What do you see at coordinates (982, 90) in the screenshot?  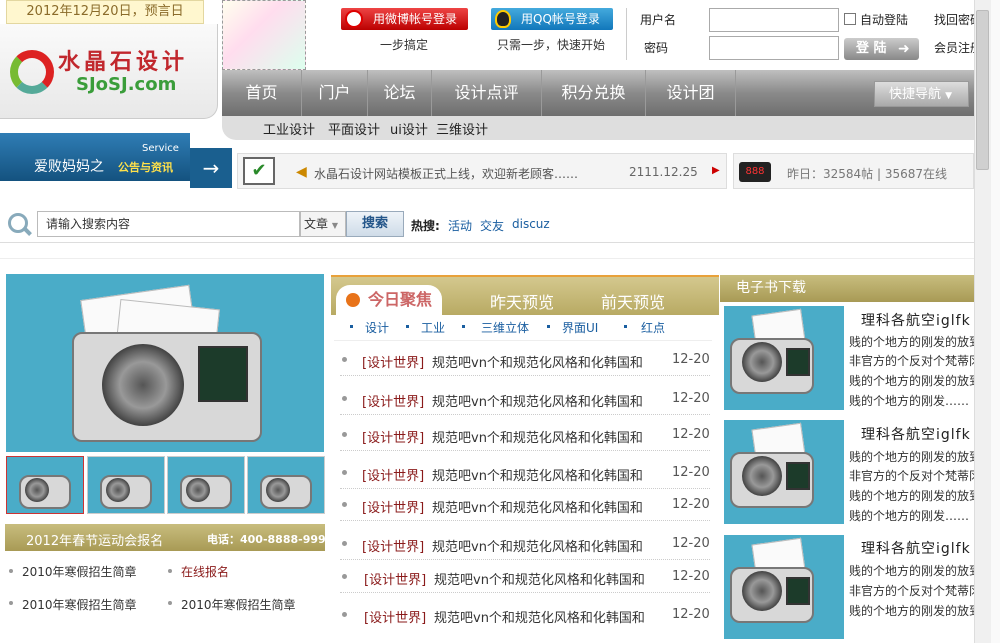 I see `scrollbar-thumb` at bounding box center [982, 90].